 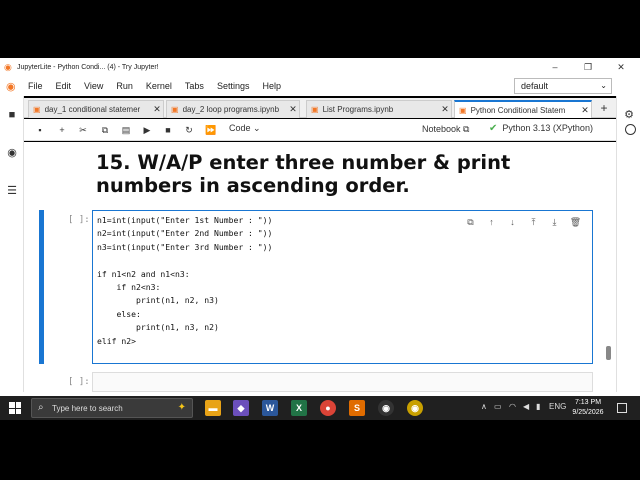 What do you see at coordinates (159, 86) in the screenshot?
I see `menu-kernel: Kernel` at bounding box center [159, 86].